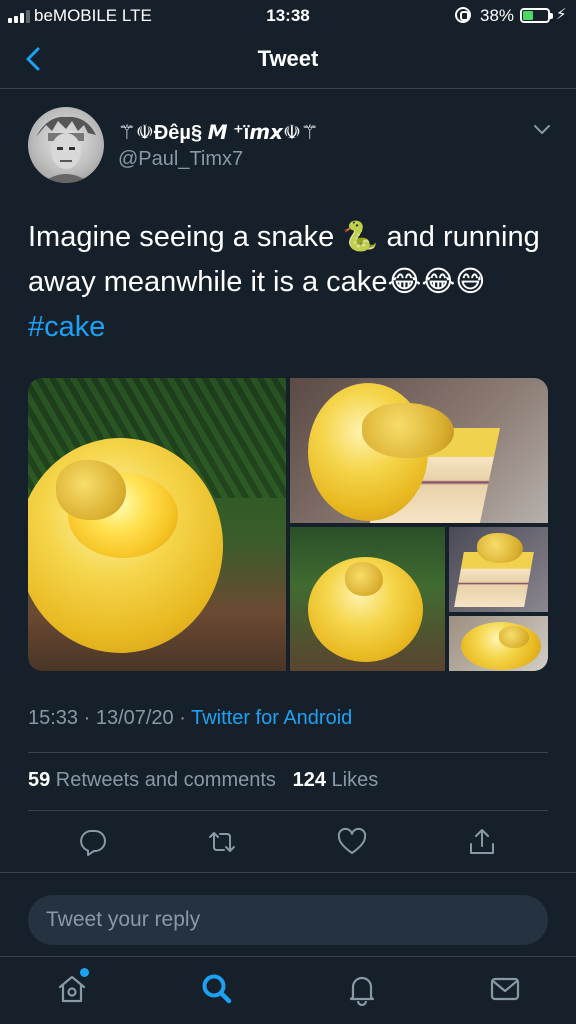  I want to click on likes-count: 124, so click(309, 780).